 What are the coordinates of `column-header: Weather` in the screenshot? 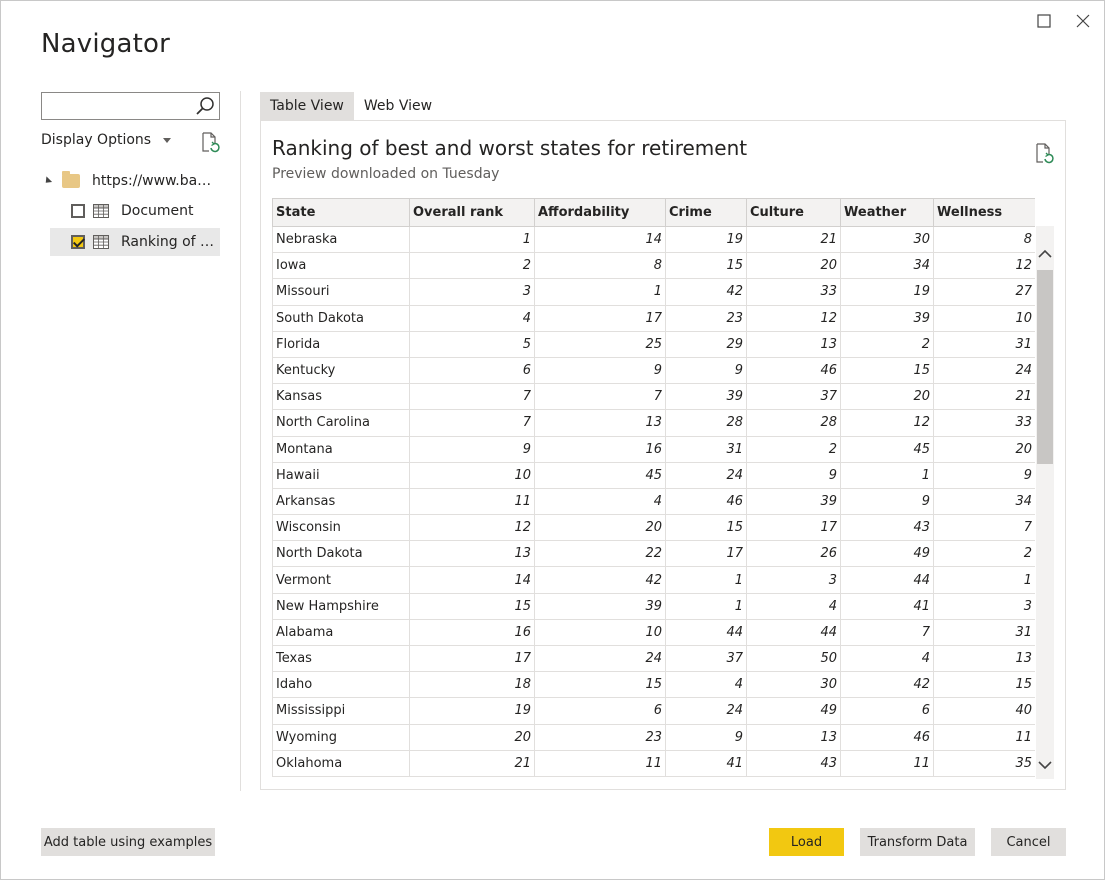 It's located at (887, 212).